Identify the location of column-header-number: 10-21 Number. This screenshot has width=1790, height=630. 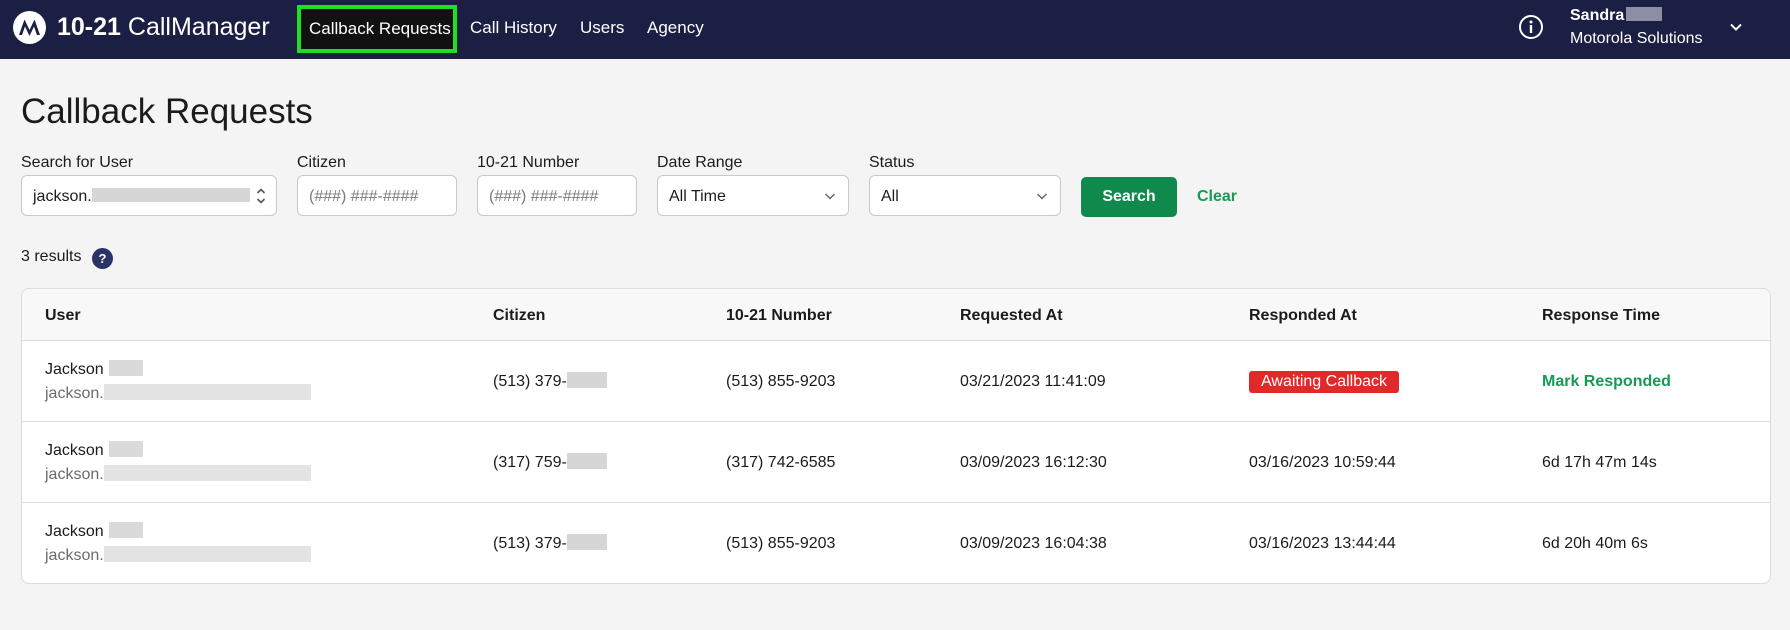
(779, 315).